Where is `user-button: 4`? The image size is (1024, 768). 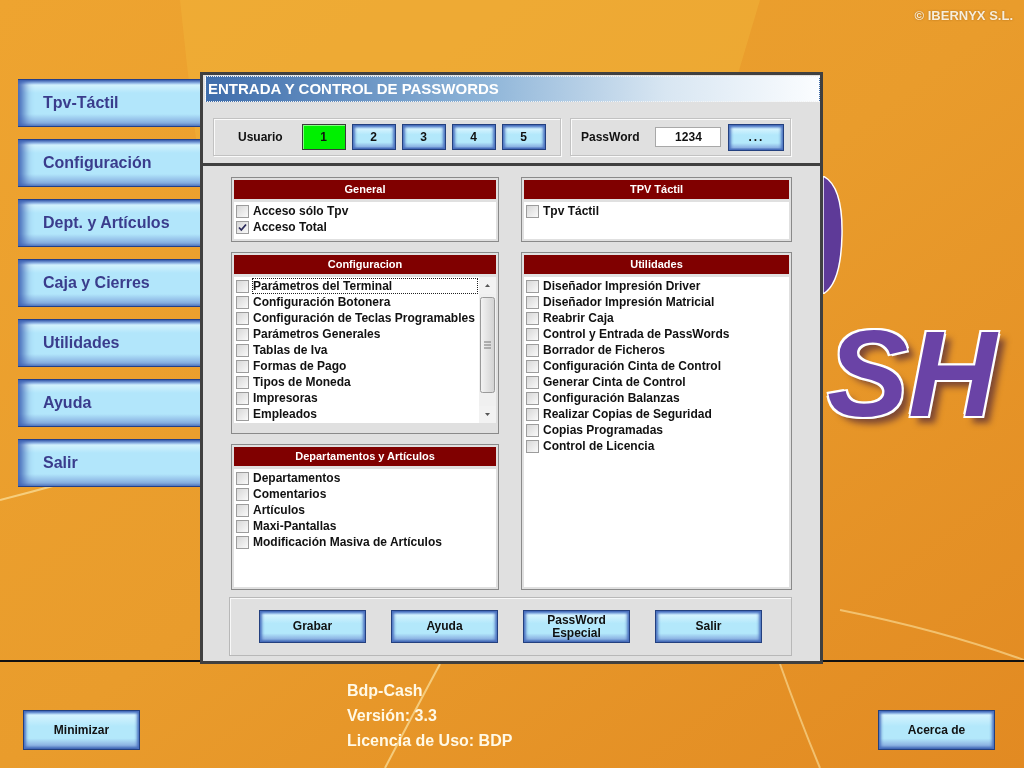 user-button: 4 is located at coordinates (473, 137).